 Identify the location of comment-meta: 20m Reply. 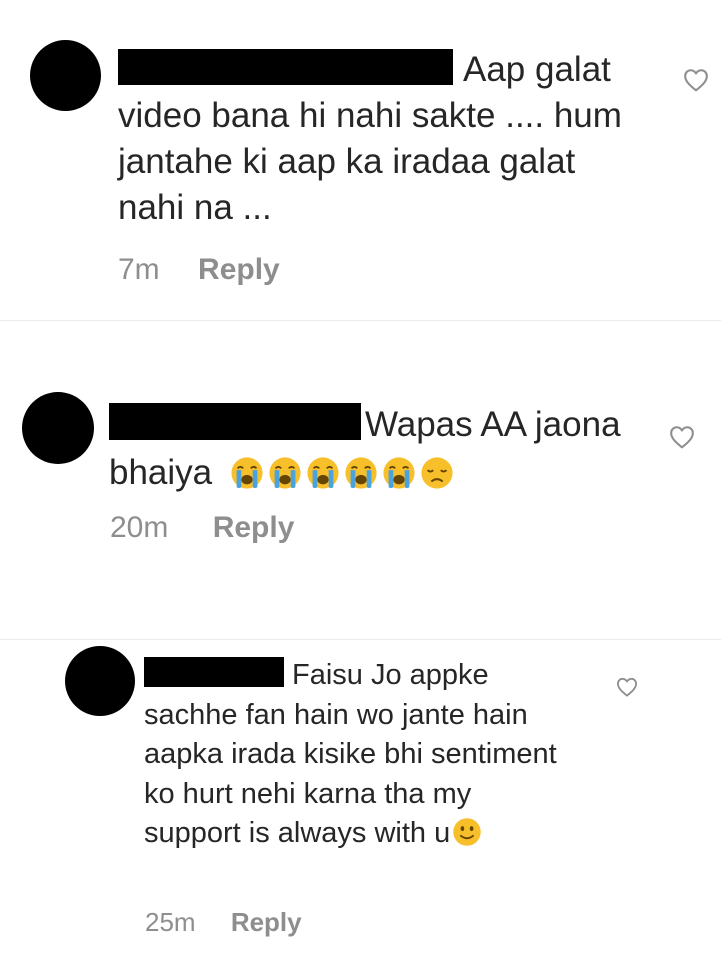
(202, 528).